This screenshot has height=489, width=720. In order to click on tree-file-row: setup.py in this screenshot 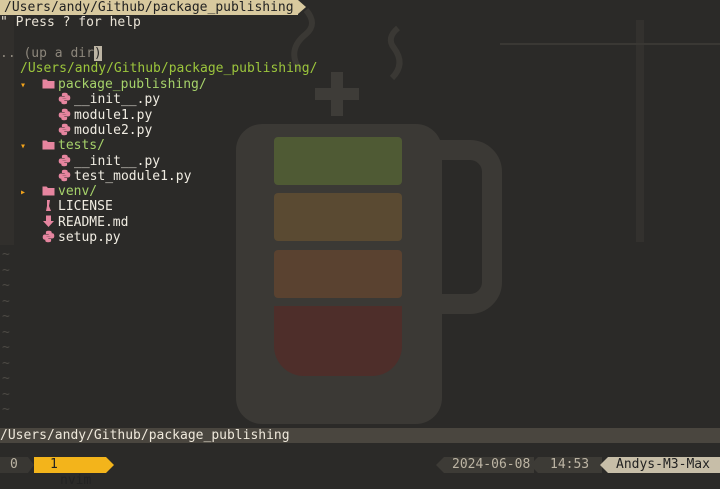, I will do `click(70, 237)`.